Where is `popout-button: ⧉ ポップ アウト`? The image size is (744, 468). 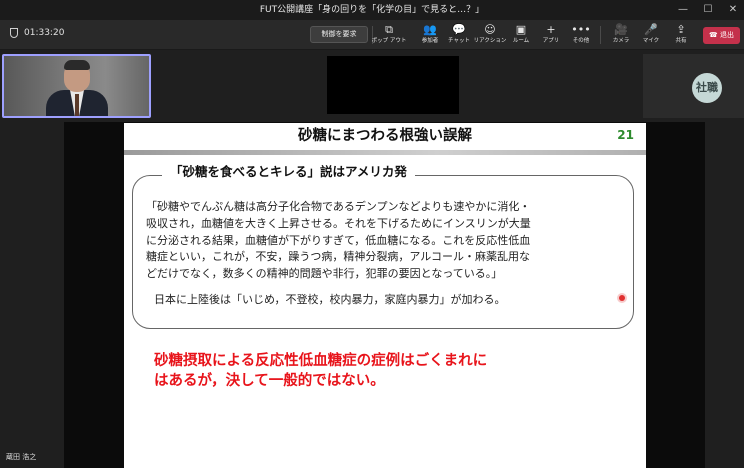
popout-button: ⧉ ポップ アウト is located at coordinates (389, 36).